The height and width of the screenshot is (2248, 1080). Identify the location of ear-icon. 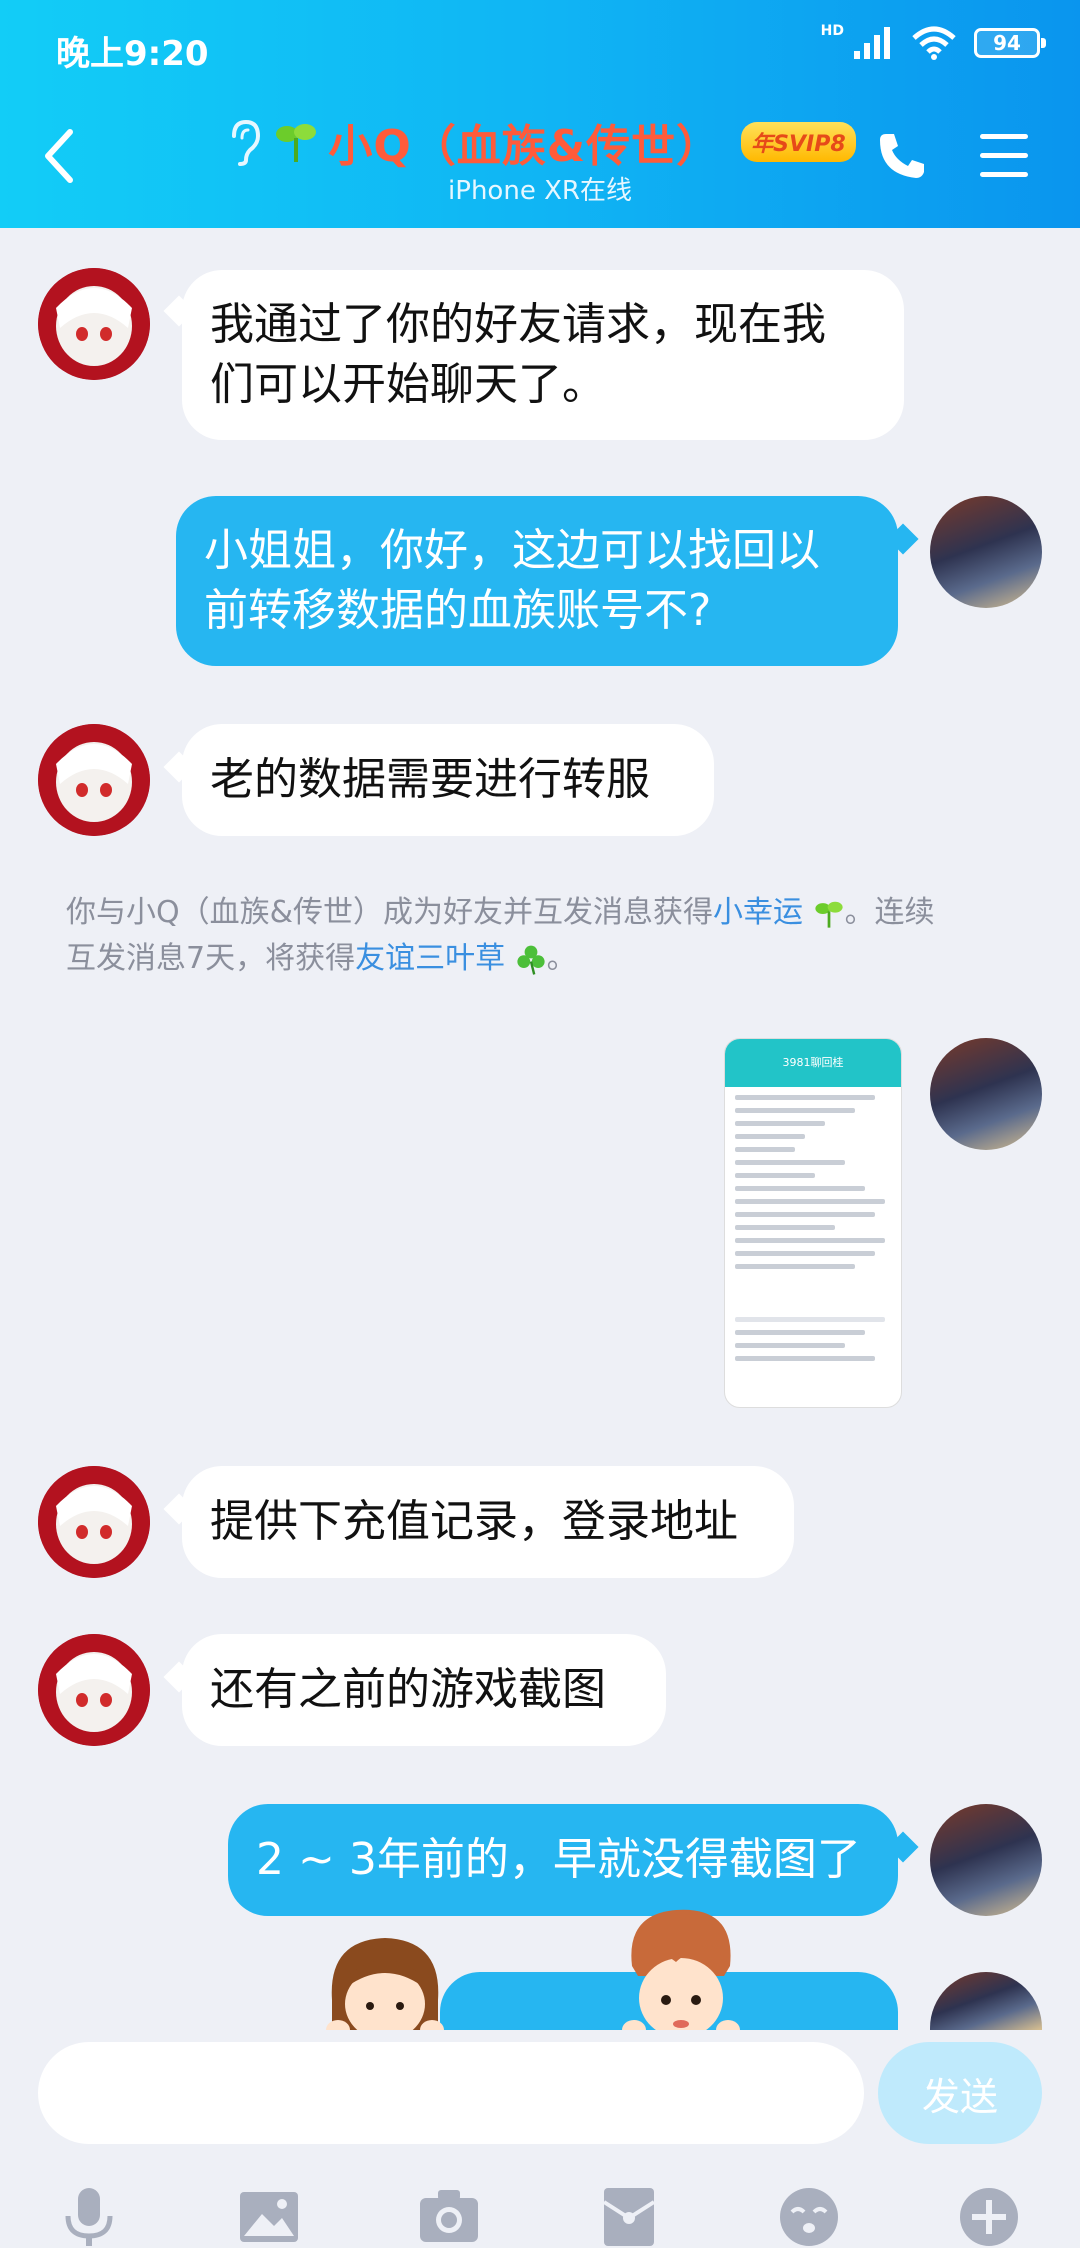
(244, 142).